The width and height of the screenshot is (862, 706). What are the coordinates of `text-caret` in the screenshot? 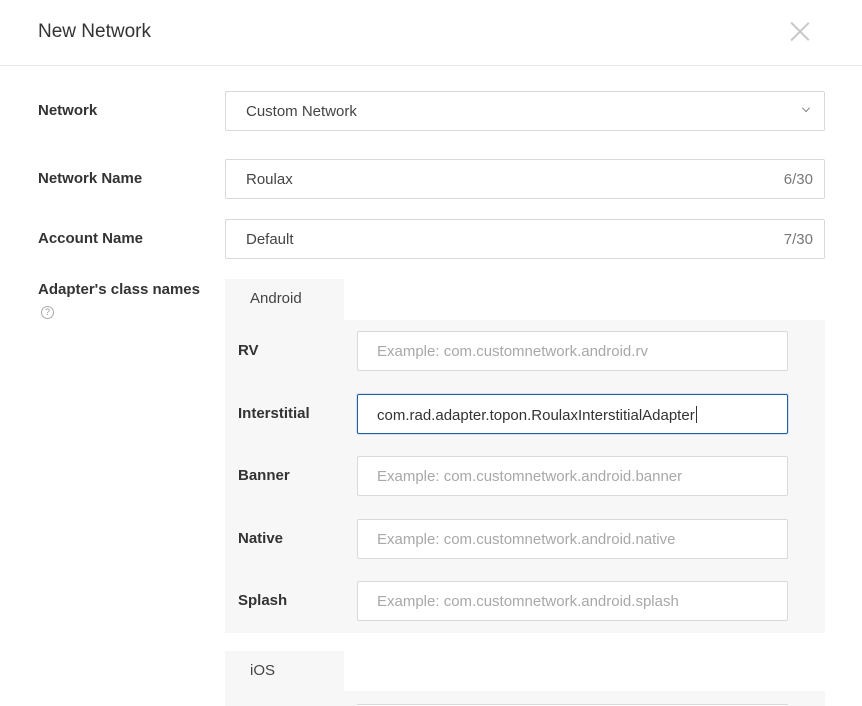 It's located at (696, 414).